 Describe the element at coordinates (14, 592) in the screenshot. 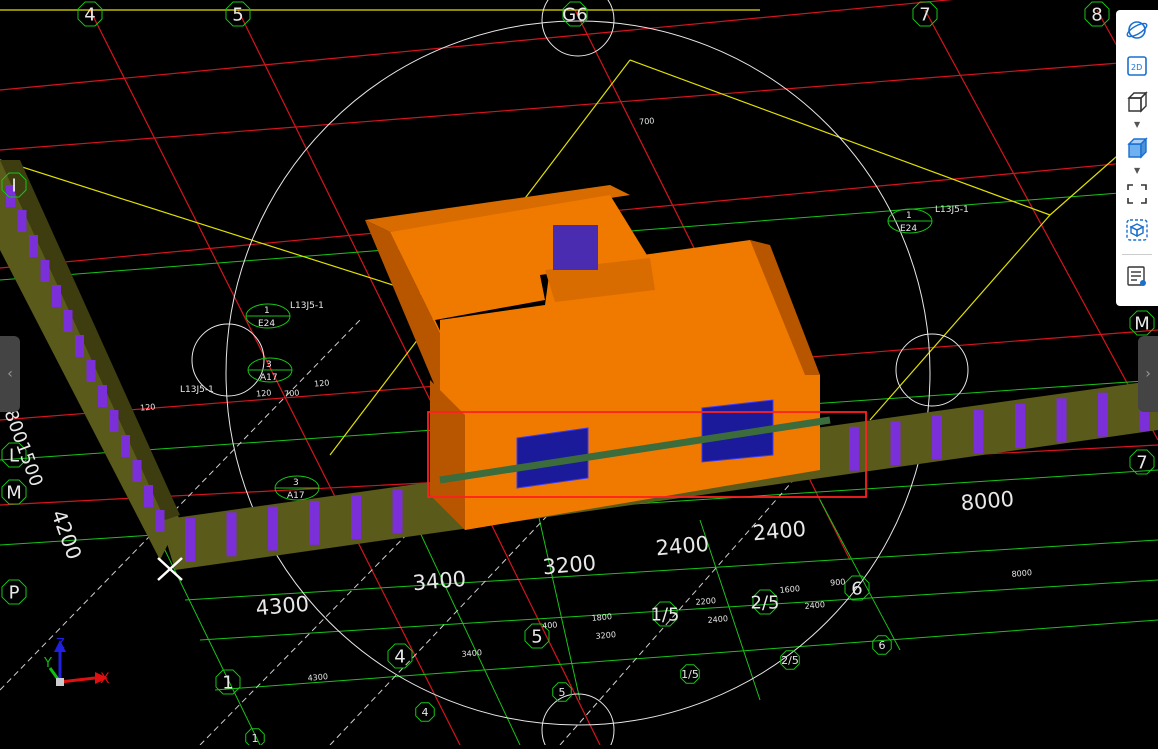

I see `axis-label: P` at that location.